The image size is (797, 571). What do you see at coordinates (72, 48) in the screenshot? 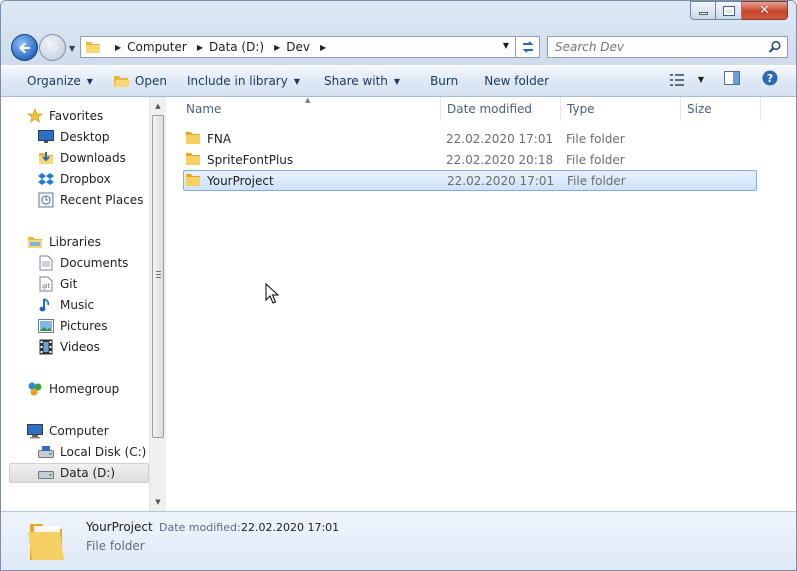
I see `recent-pages-dropdown: ▼` at bounding box center [72, 48].